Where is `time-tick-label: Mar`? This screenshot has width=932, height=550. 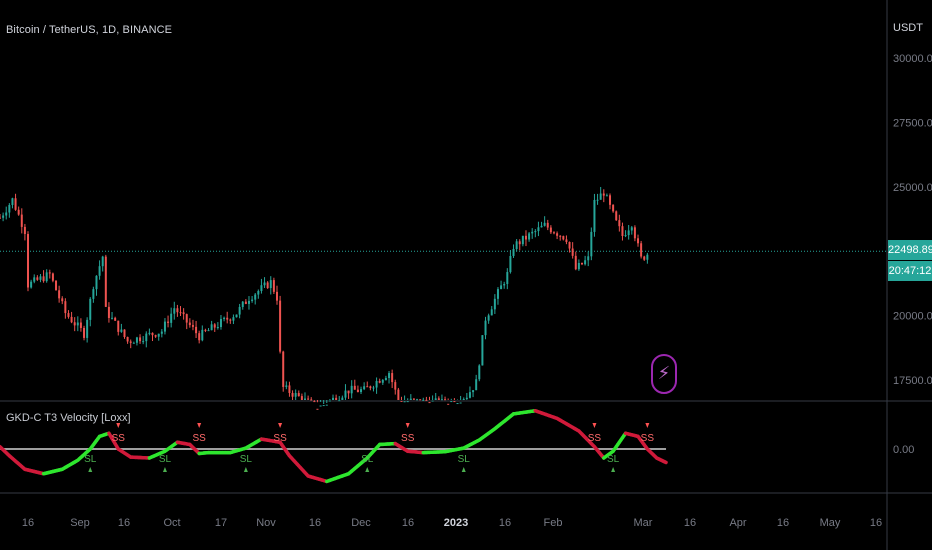 time-tick-label: Mar is located at coordinates (643, 523).